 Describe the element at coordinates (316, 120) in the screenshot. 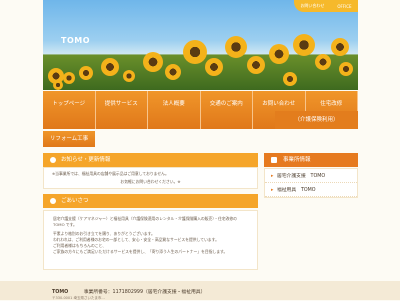

I see `nav-item-renovation-sub: （介護保険利用）` at that location.